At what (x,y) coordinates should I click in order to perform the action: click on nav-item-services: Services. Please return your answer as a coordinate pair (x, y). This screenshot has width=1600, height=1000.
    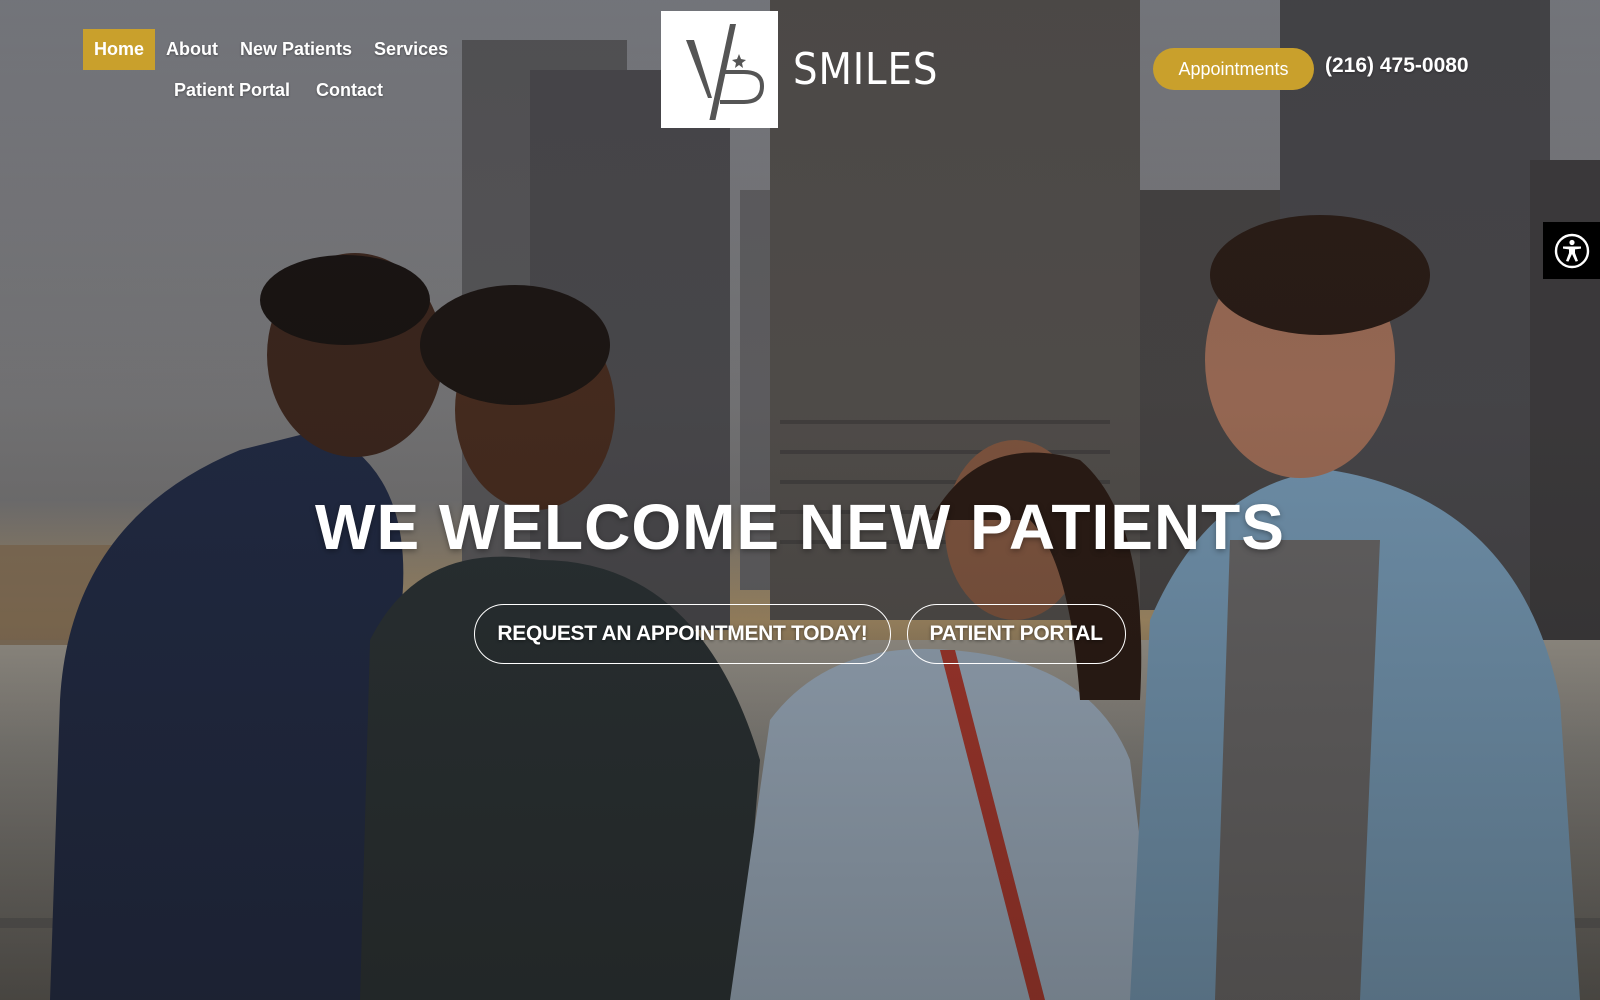
    Looking at the image, I should click on (411, 49).